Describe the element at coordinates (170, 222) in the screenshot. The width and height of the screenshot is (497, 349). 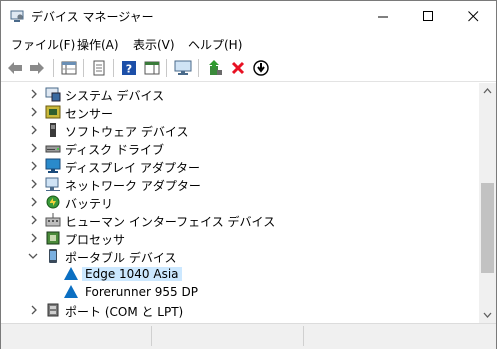
I see `tree-item-label: ヒューマン インターフェイス デバイス` at that location.